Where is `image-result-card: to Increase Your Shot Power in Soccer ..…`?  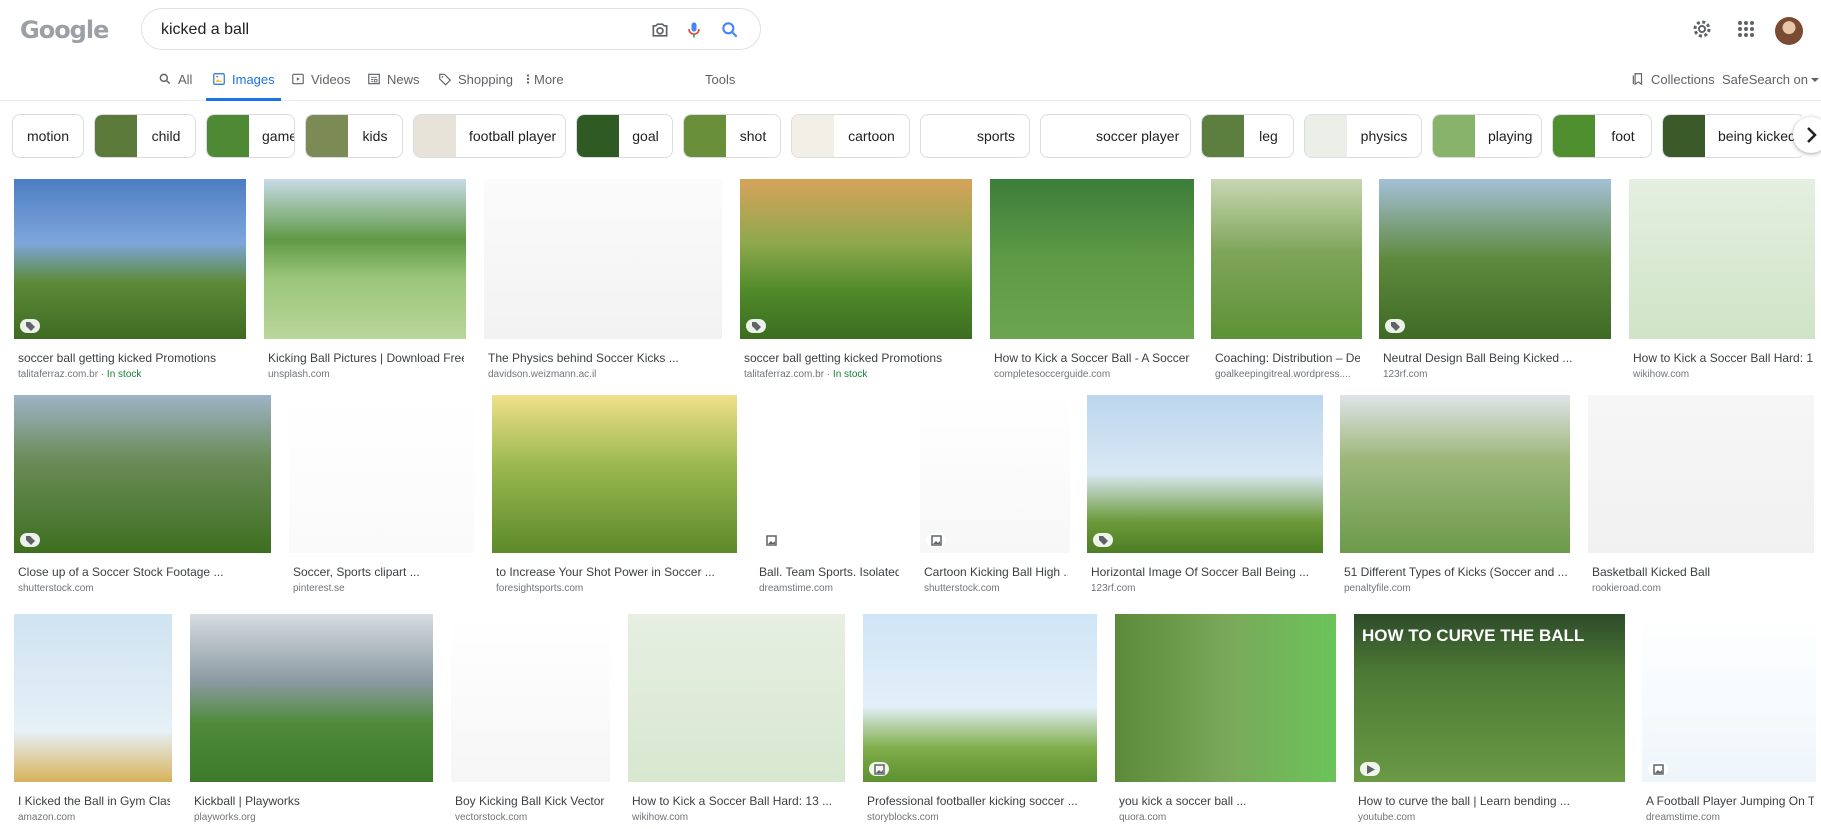
image-result-card: to Increase Your Shot Power in Soccer ..… is located at coordinates (614, 496).